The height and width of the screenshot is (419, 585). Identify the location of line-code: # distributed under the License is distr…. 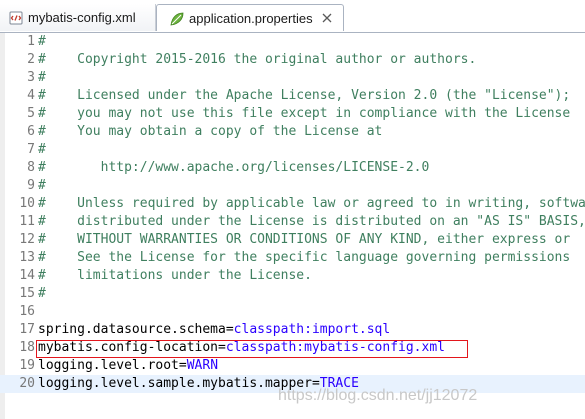
(311, 222).